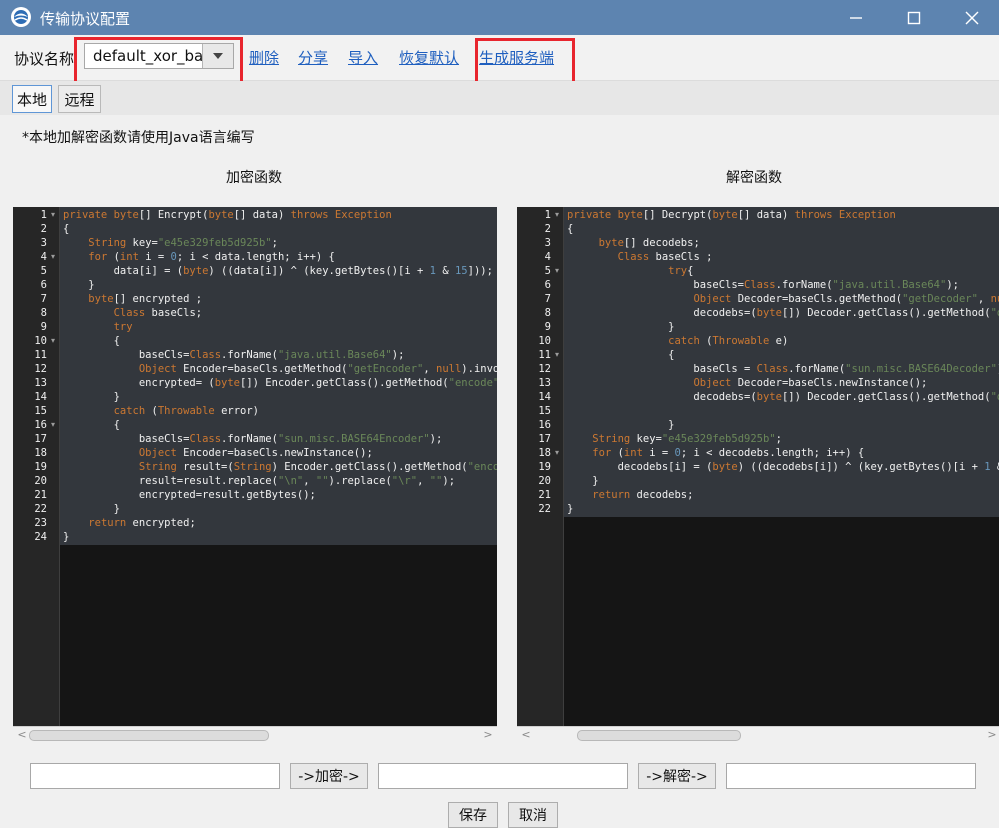 The height and width of the screenshot is (828, 999). Describe the element at coordinates (43, 299) in the screenshot. I see `line-number: 7` at that location.